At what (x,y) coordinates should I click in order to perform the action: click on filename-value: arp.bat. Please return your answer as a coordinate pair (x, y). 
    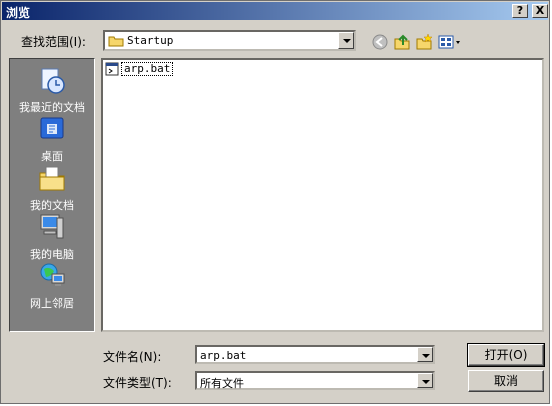
    Looking at the image, I should click on (223, 355).